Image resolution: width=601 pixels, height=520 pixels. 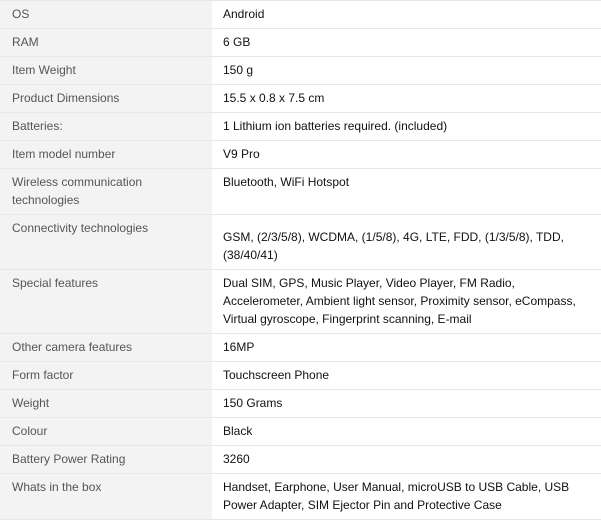 I want to click on spec-label-form-factor: Form factor, so click(x=106, y=375).